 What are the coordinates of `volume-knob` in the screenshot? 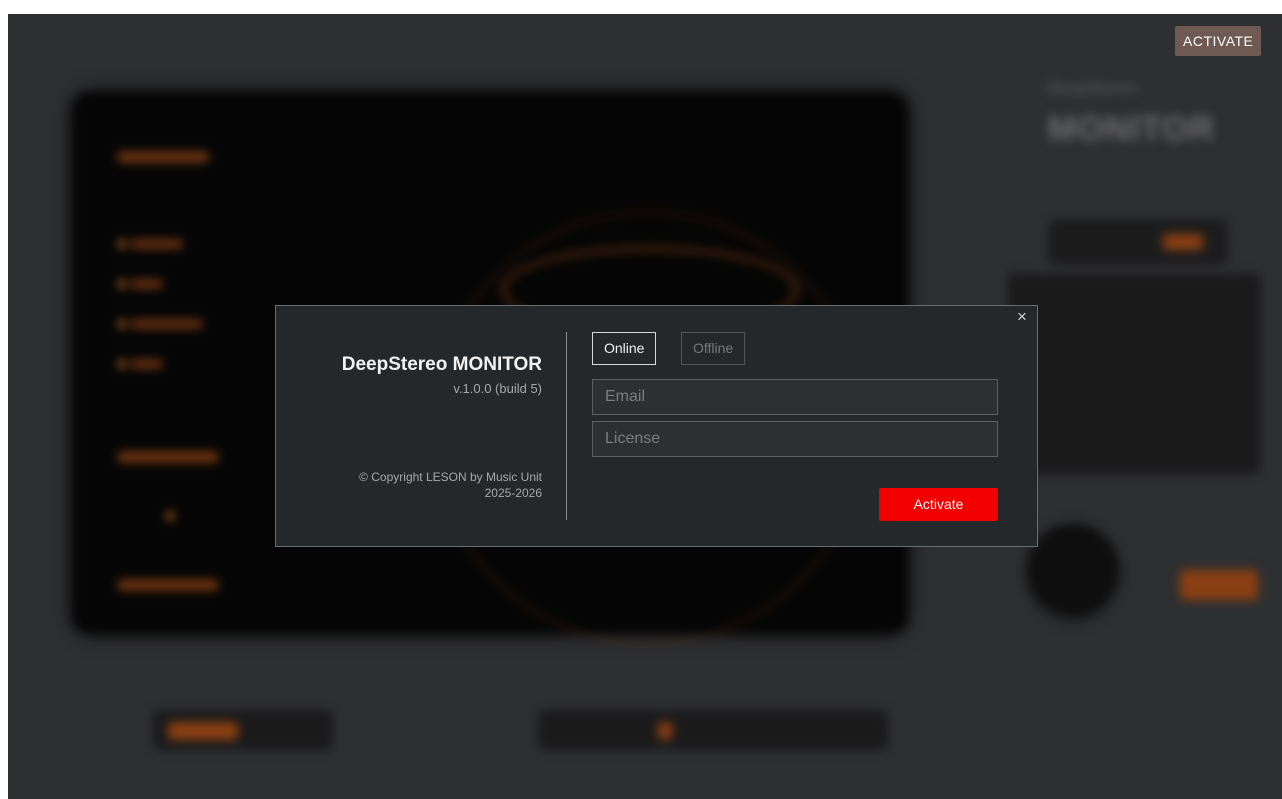 It's located at (1073, 569).